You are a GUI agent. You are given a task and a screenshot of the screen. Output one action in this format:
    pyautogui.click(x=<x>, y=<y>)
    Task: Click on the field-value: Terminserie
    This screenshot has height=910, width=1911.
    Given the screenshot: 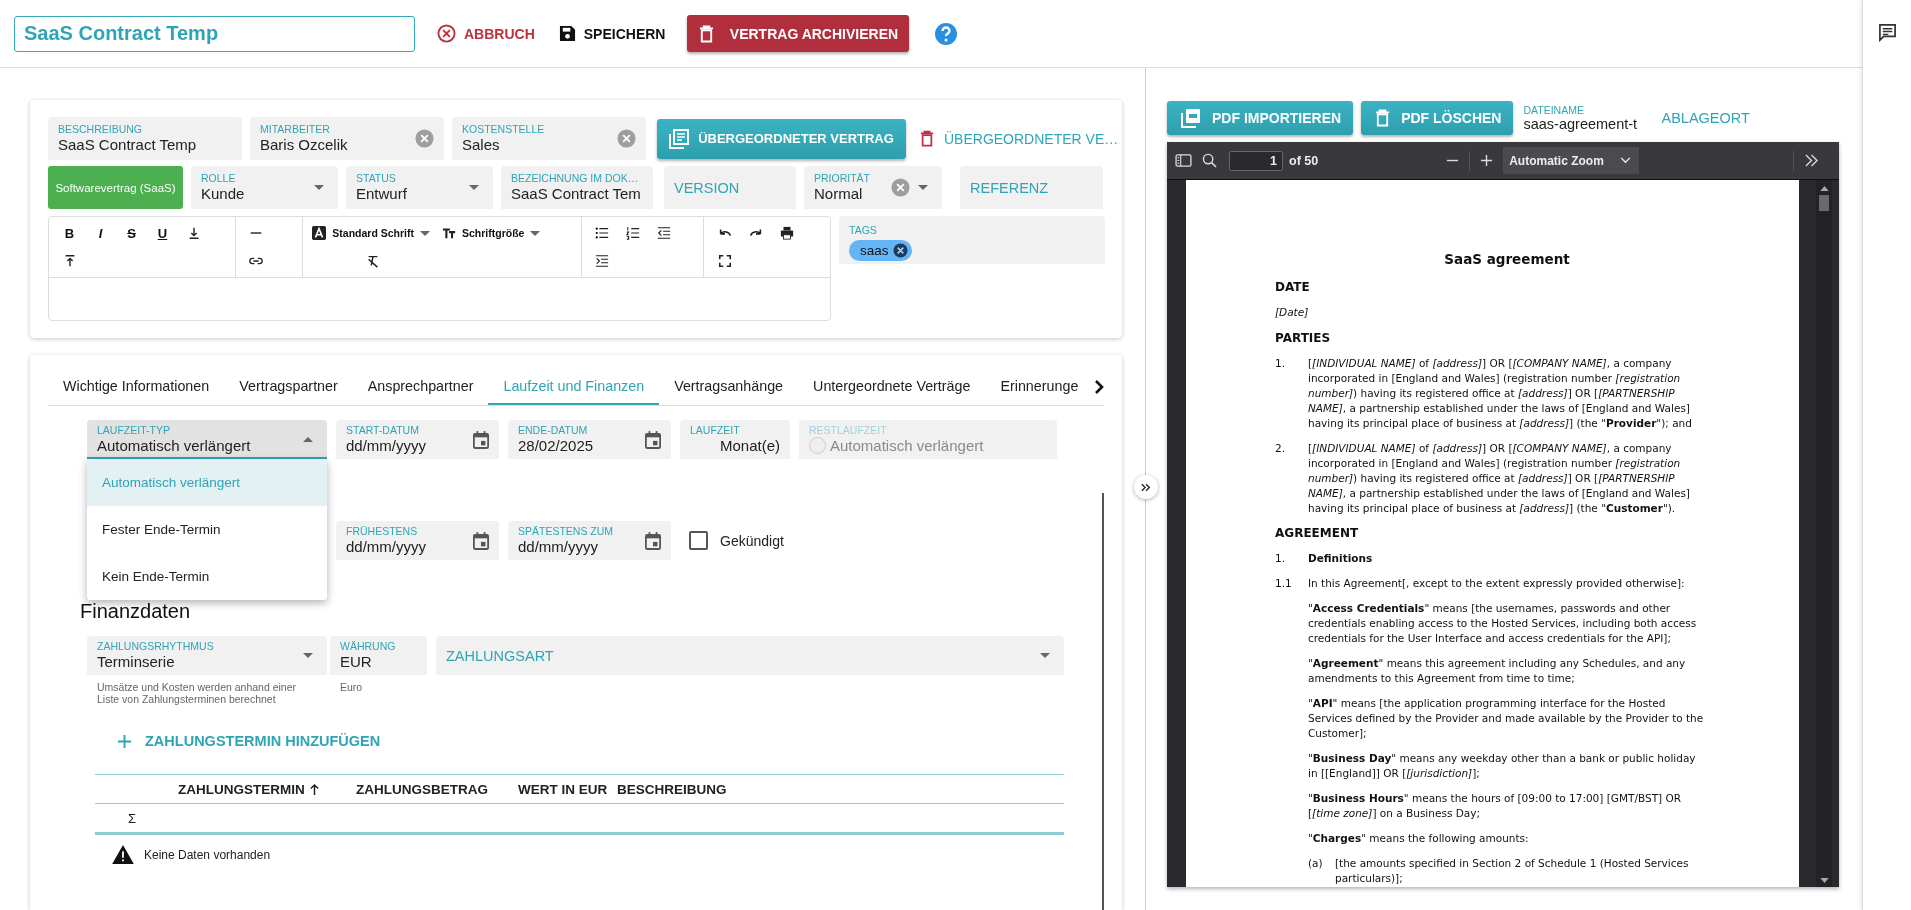 What is the action you would take?
    pyautogui.click(x=136, y=661)
    